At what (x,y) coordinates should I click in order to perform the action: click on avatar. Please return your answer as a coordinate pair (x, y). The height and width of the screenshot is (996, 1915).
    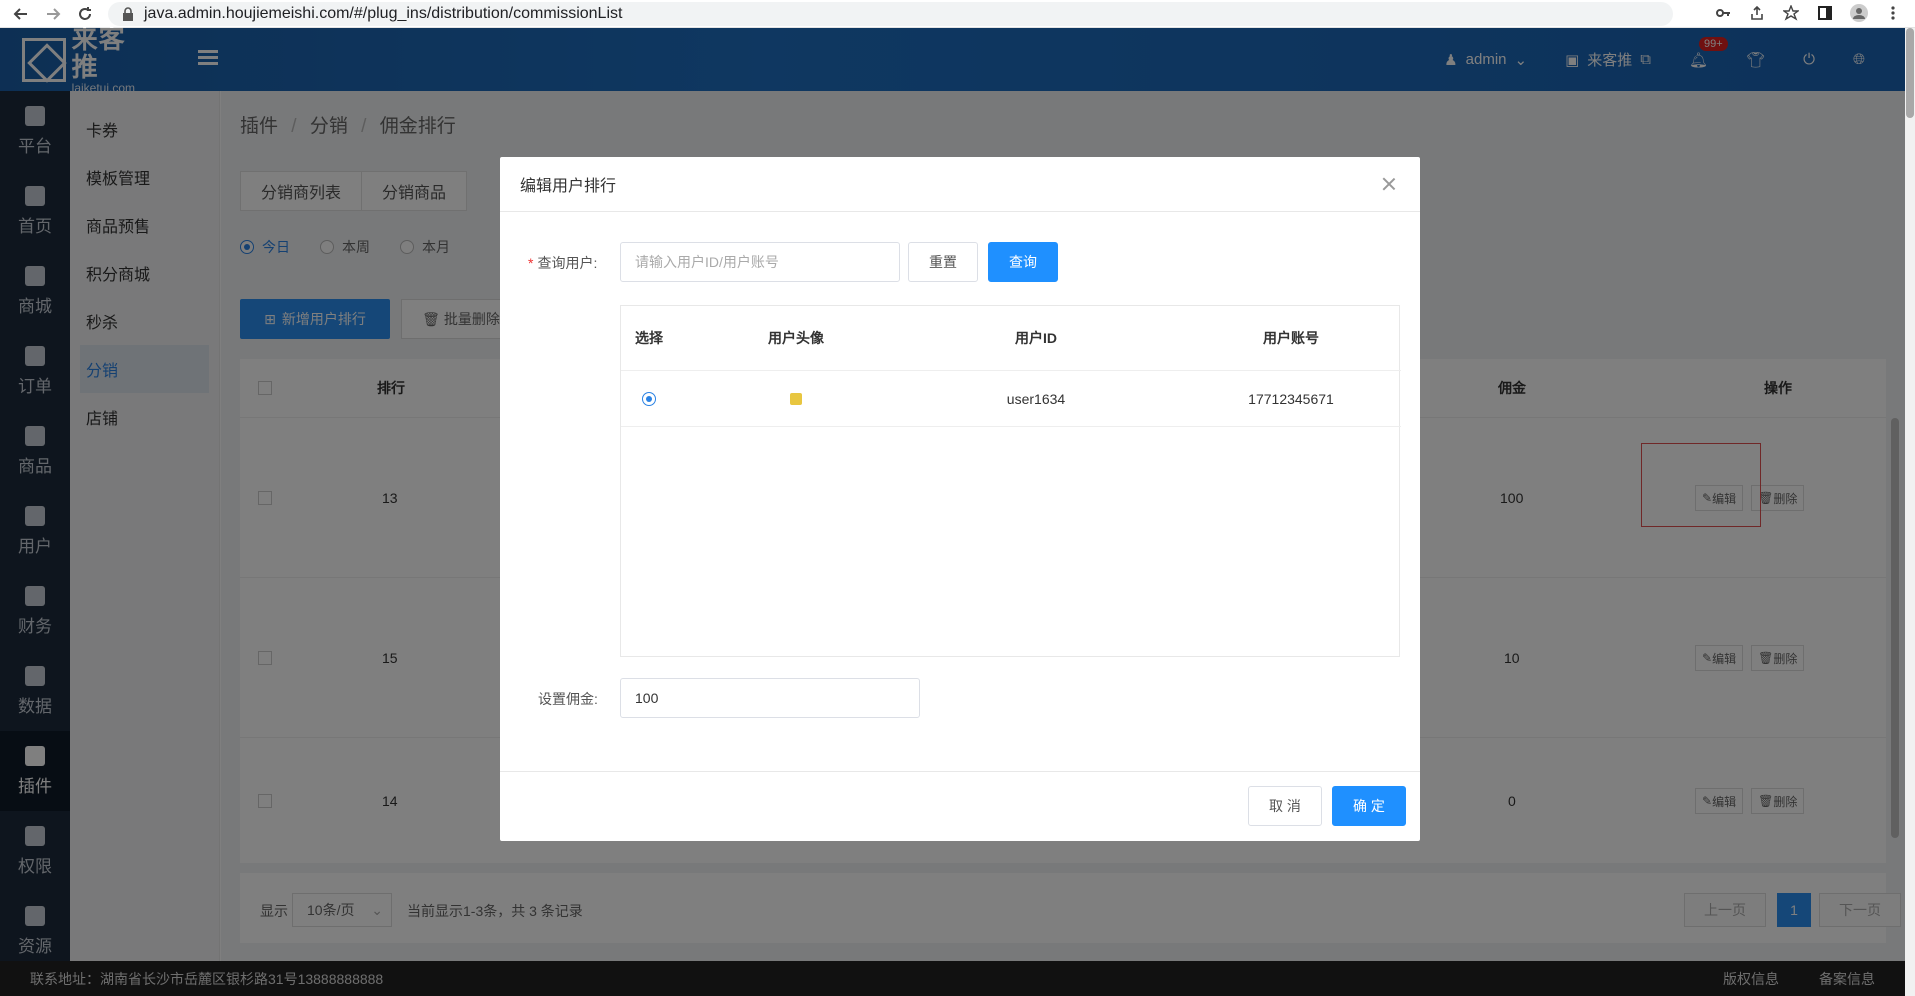
    Looking at the image, I should click on (796, 398).